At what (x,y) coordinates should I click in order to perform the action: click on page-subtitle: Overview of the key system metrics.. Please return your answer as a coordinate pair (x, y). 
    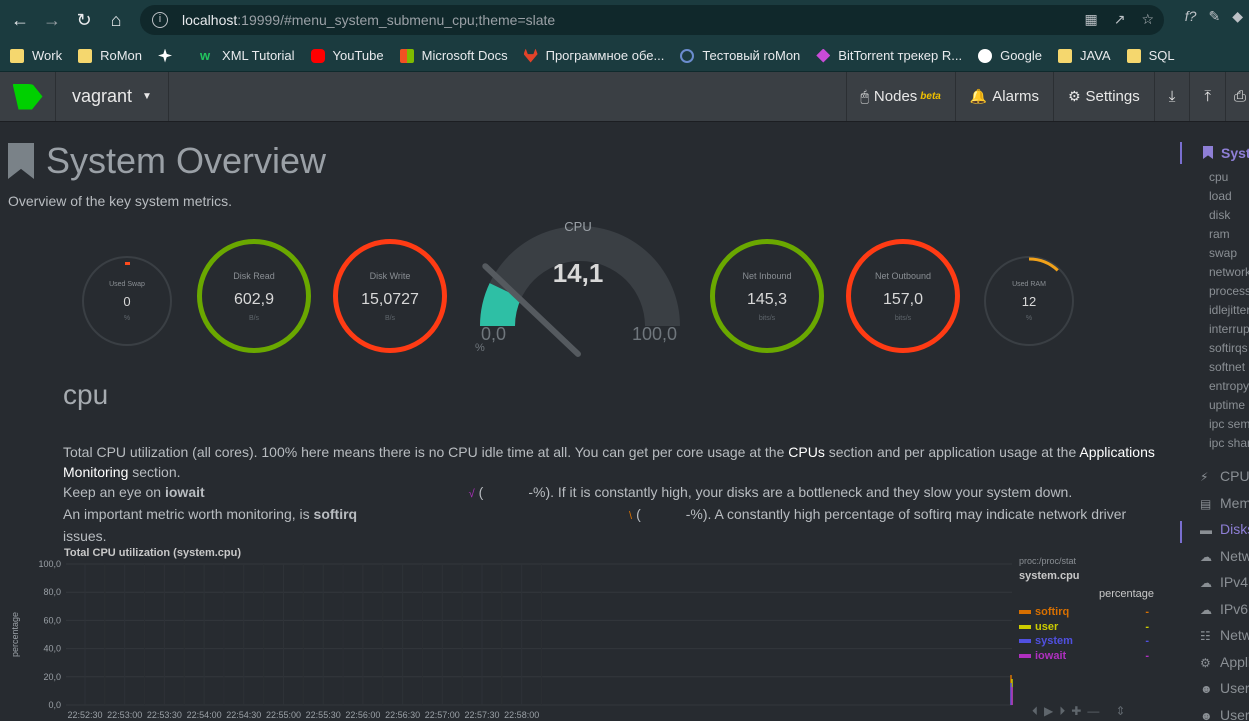
    Looking at the image, I should click on (120, 201).